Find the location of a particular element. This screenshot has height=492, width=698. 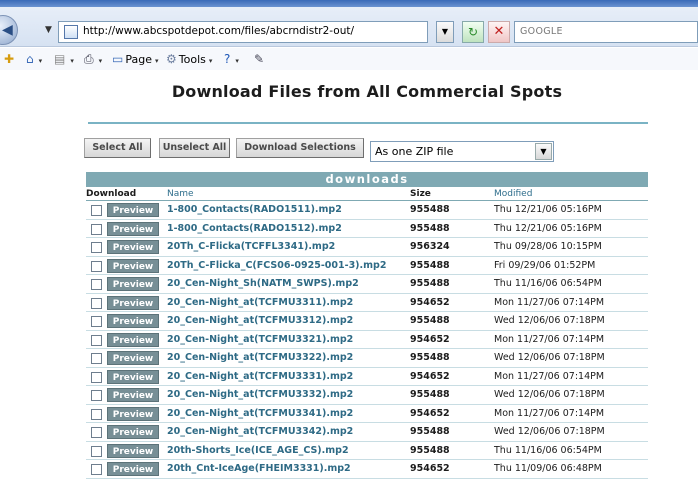

favorites-button: ✚ is located at coordinates (10, 59).